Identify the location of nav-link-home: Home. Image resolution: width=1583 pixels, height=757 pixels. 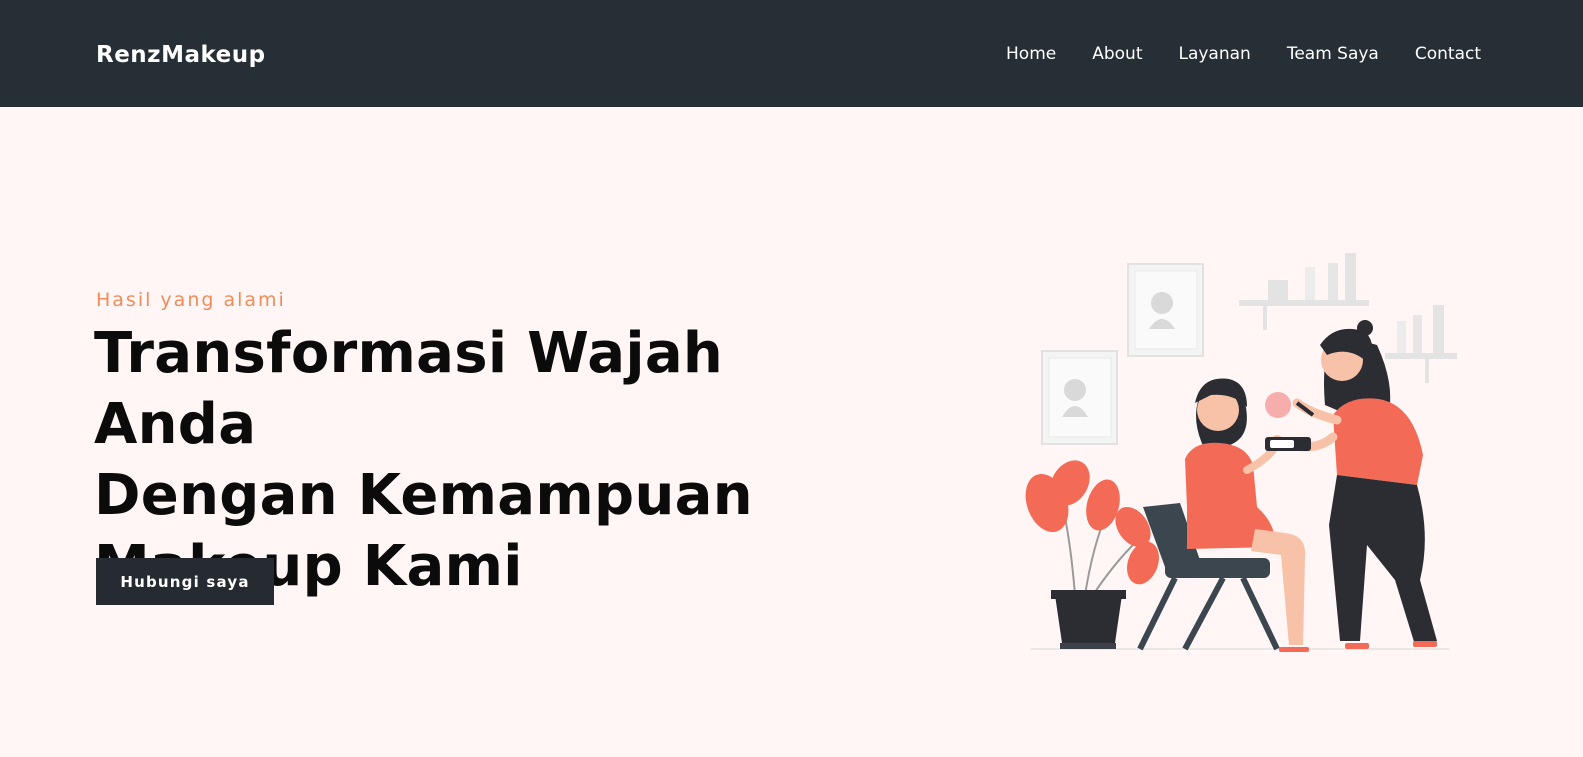
(1031, 54).